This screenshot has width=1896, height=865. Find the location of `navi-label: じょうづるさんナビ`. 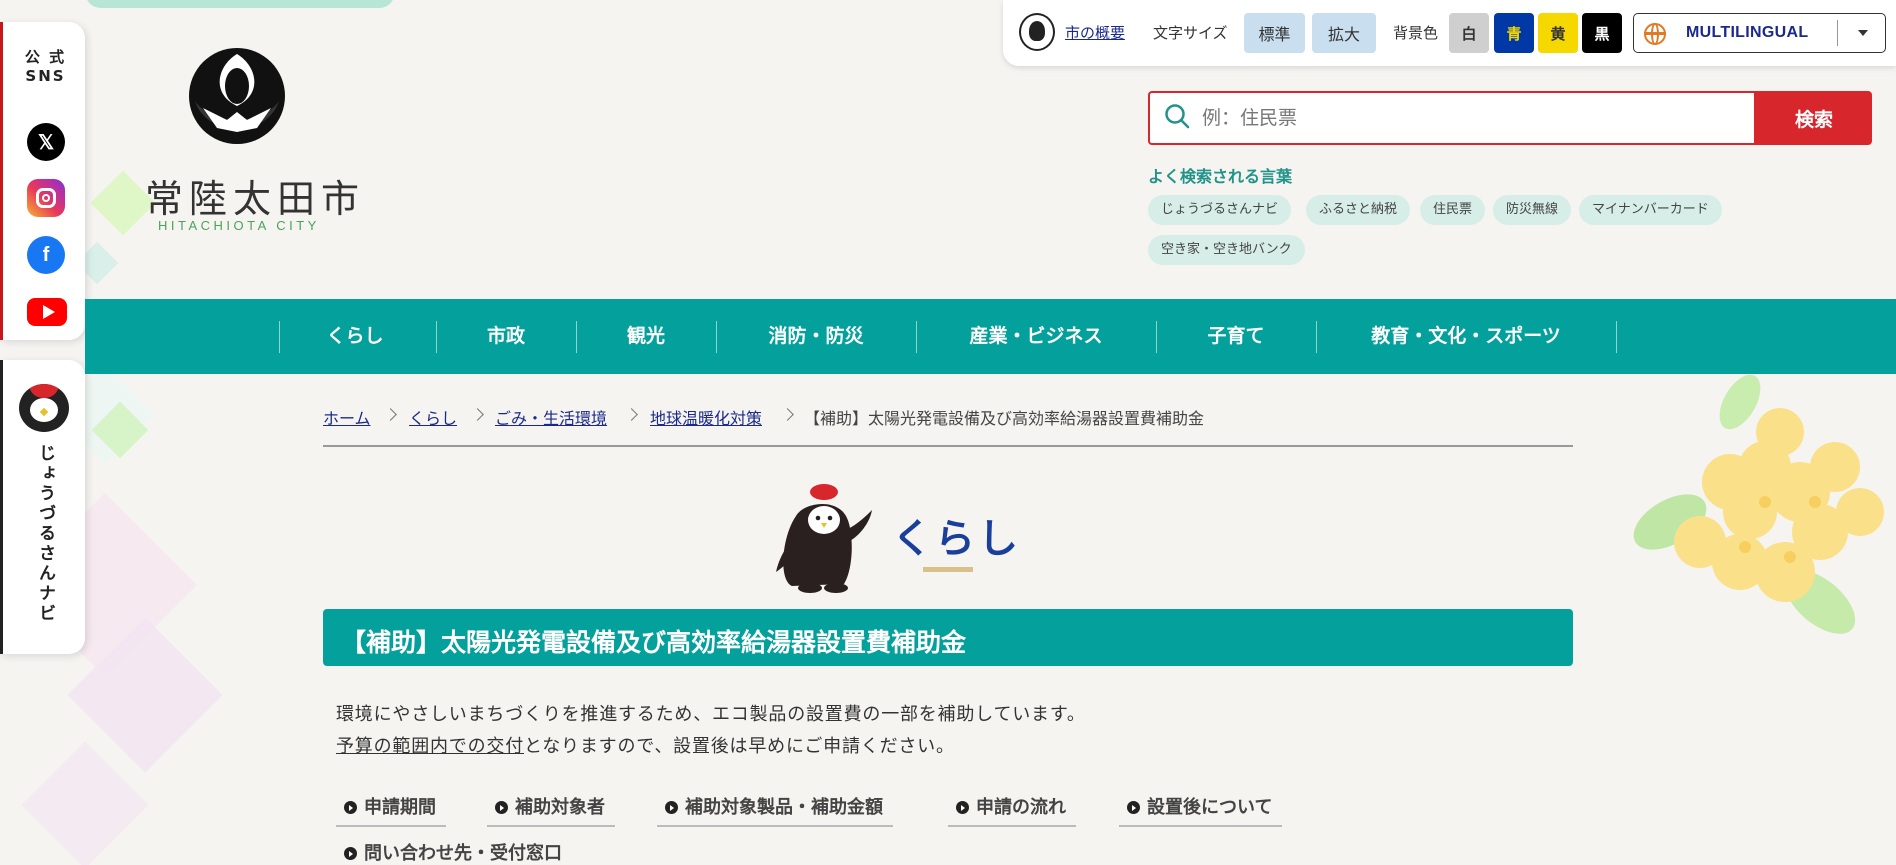

navi-label: じょうづるさんナビ is located at coordinates (45, 544).